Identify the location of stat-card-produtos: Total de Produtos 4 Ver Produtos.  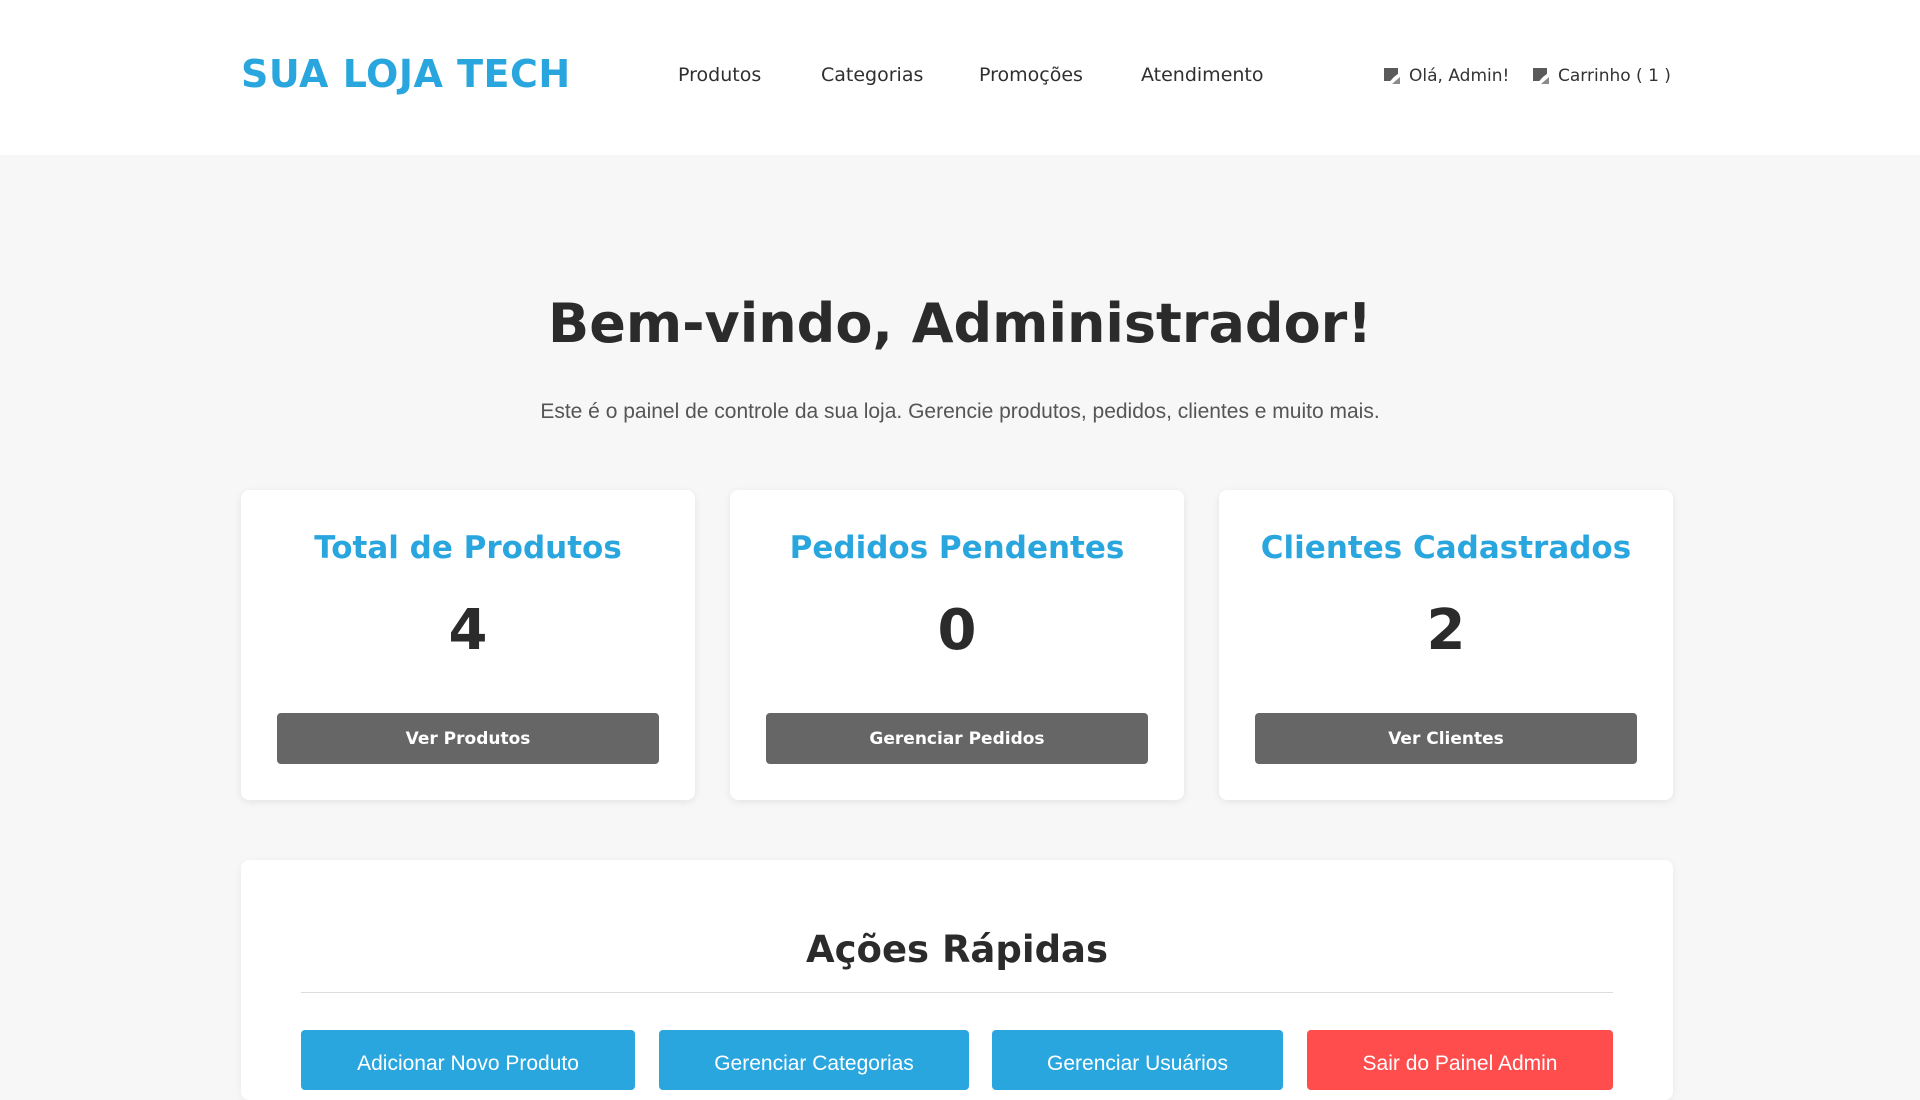
(468, 645).